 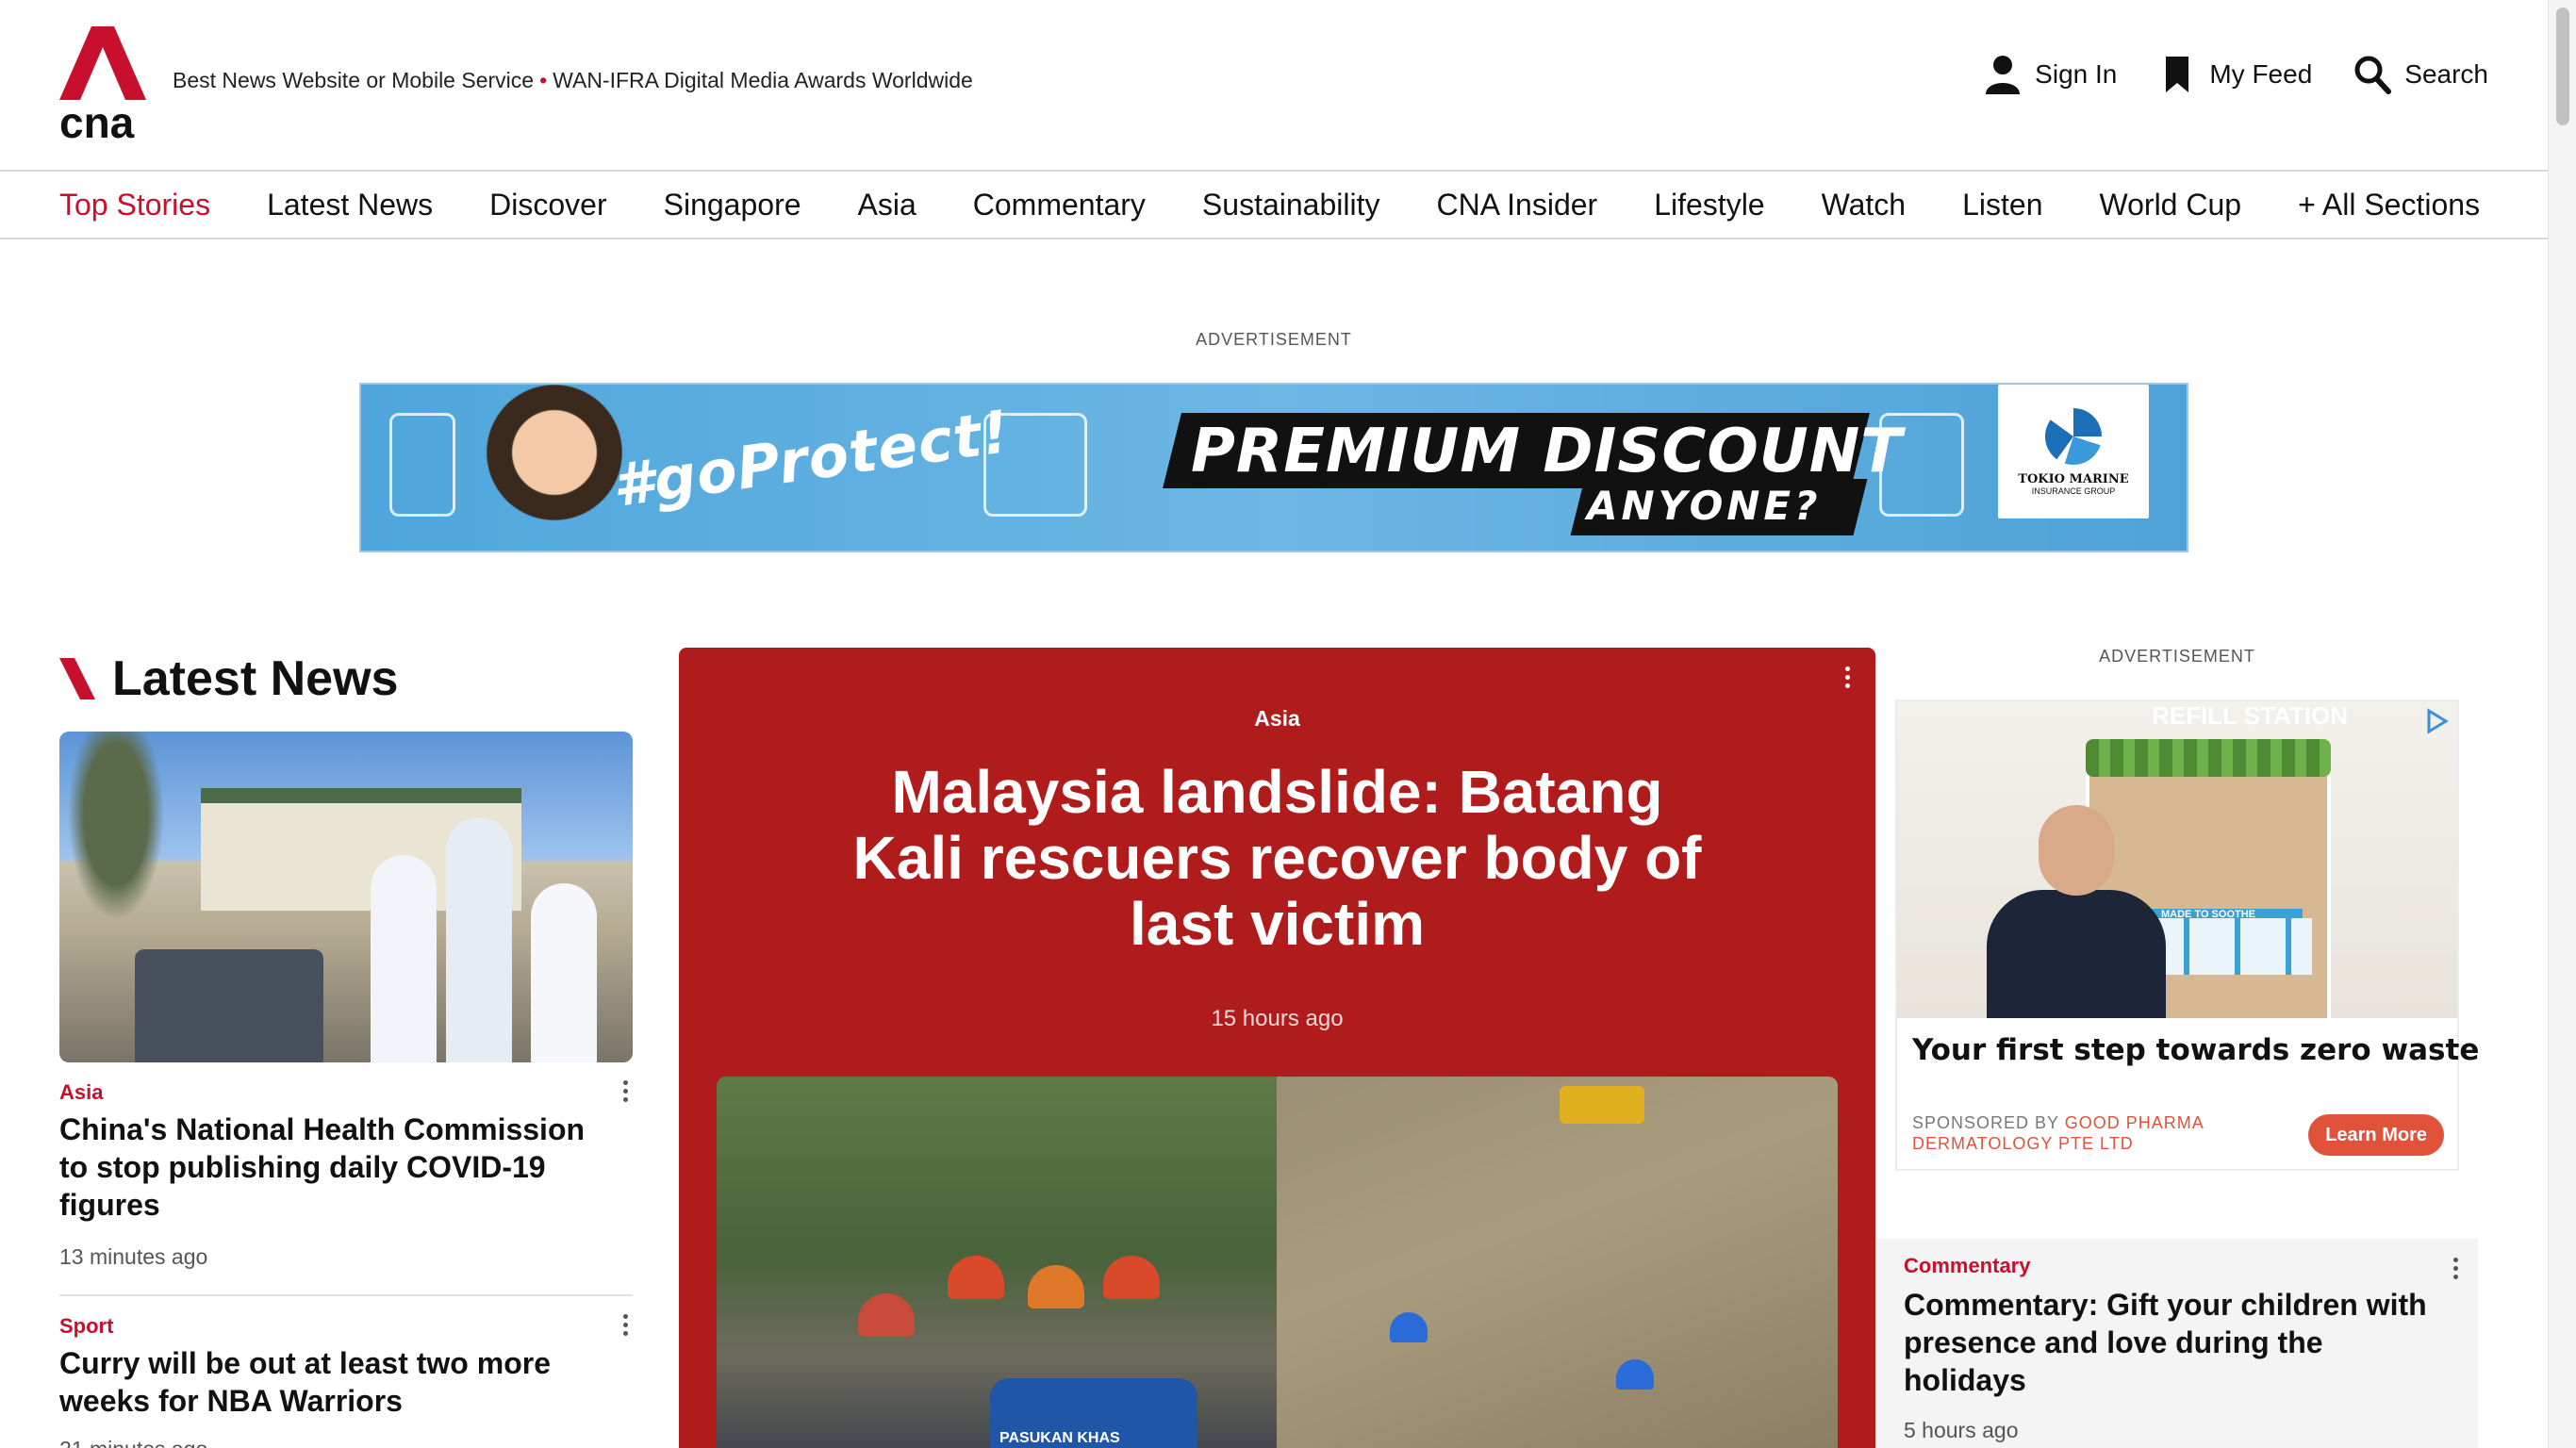 I want to click on banner-headline: PREMIUM DISCOUNT, so click(x=1547, y=451).